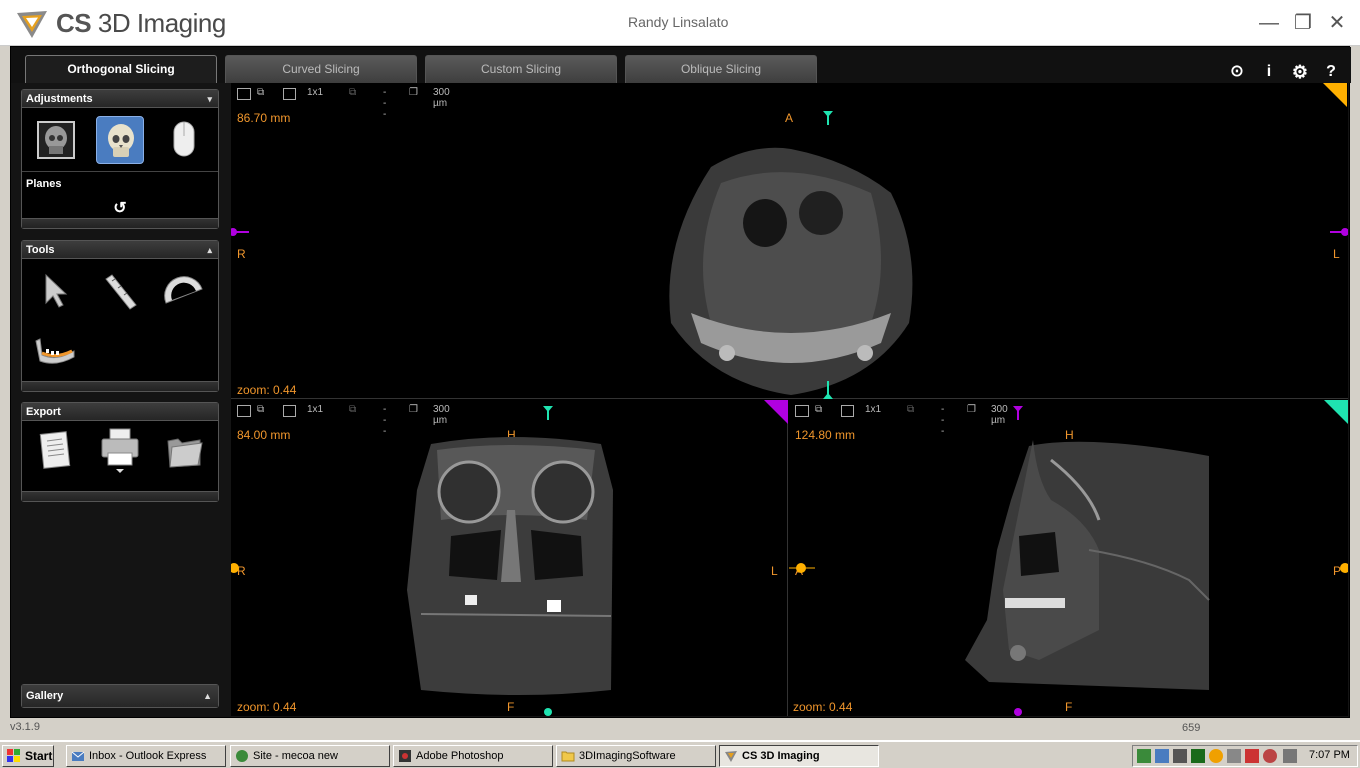  Describe the element at coordinates (1329, 755) in the screenshot. I see `clock: 7:07 PM` at that location.